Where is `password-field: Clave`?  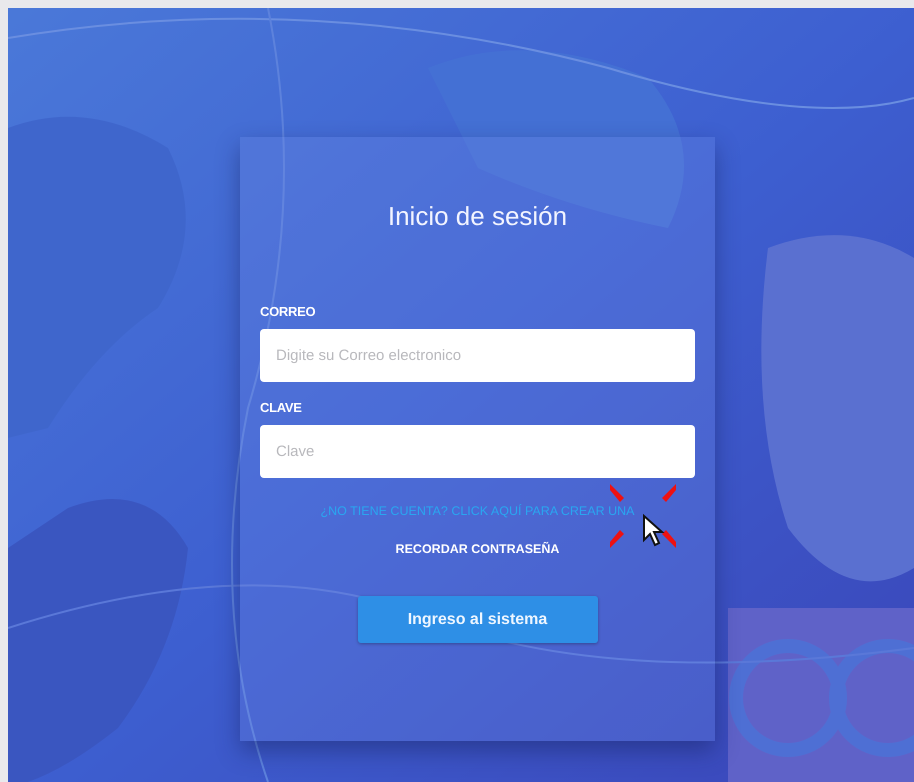
password-field: Clave is located at coordinates (477, 451).